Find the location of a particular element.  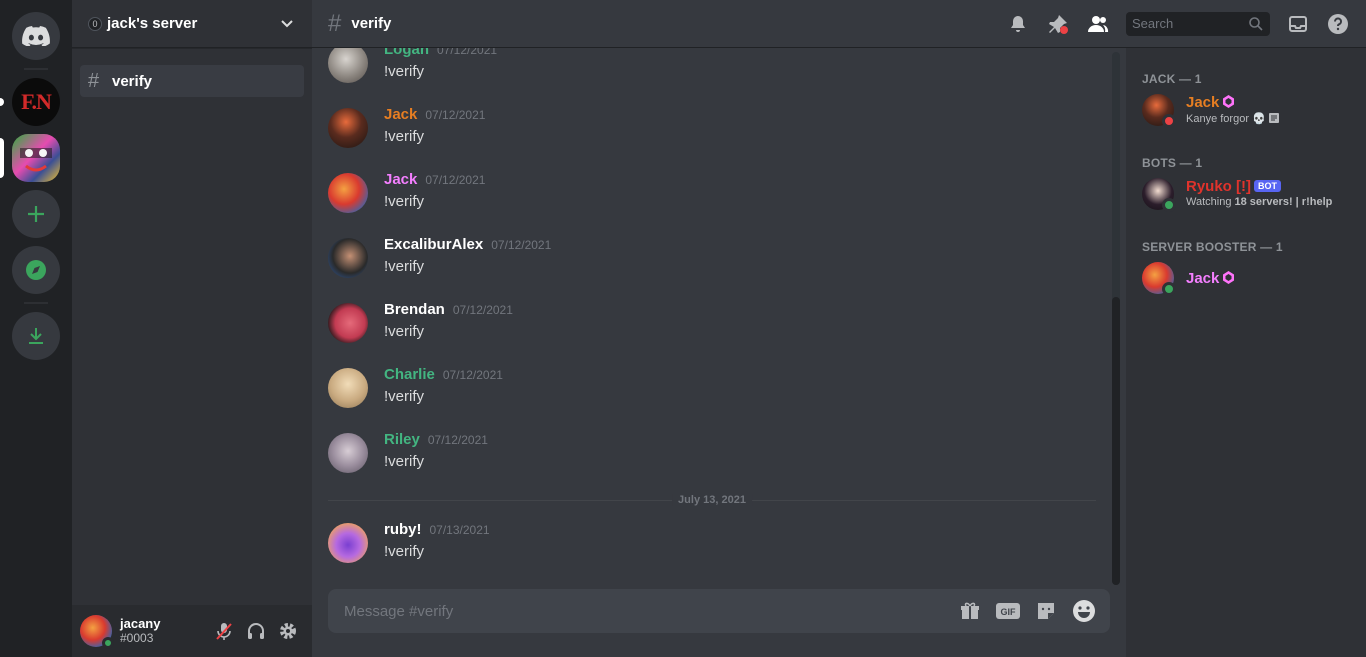

server-jack-icon is located at coordinates (36, 160).